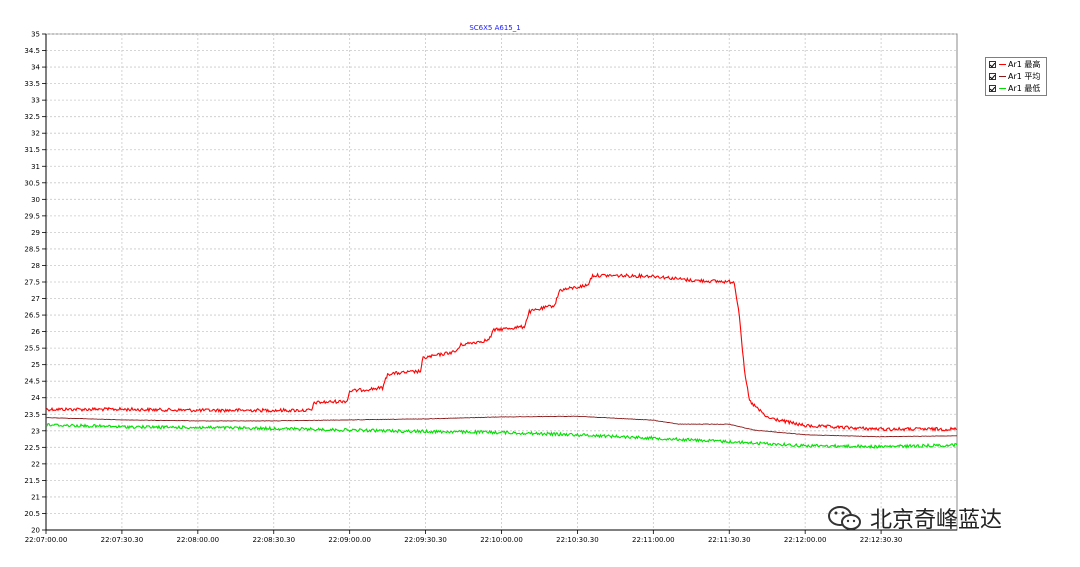 This screenshot has width=1080, height=567. What do you see at coordinates (35, 299) in the screenshot?
I see `y-tick-label: 27` at bounding box center [35, 299].